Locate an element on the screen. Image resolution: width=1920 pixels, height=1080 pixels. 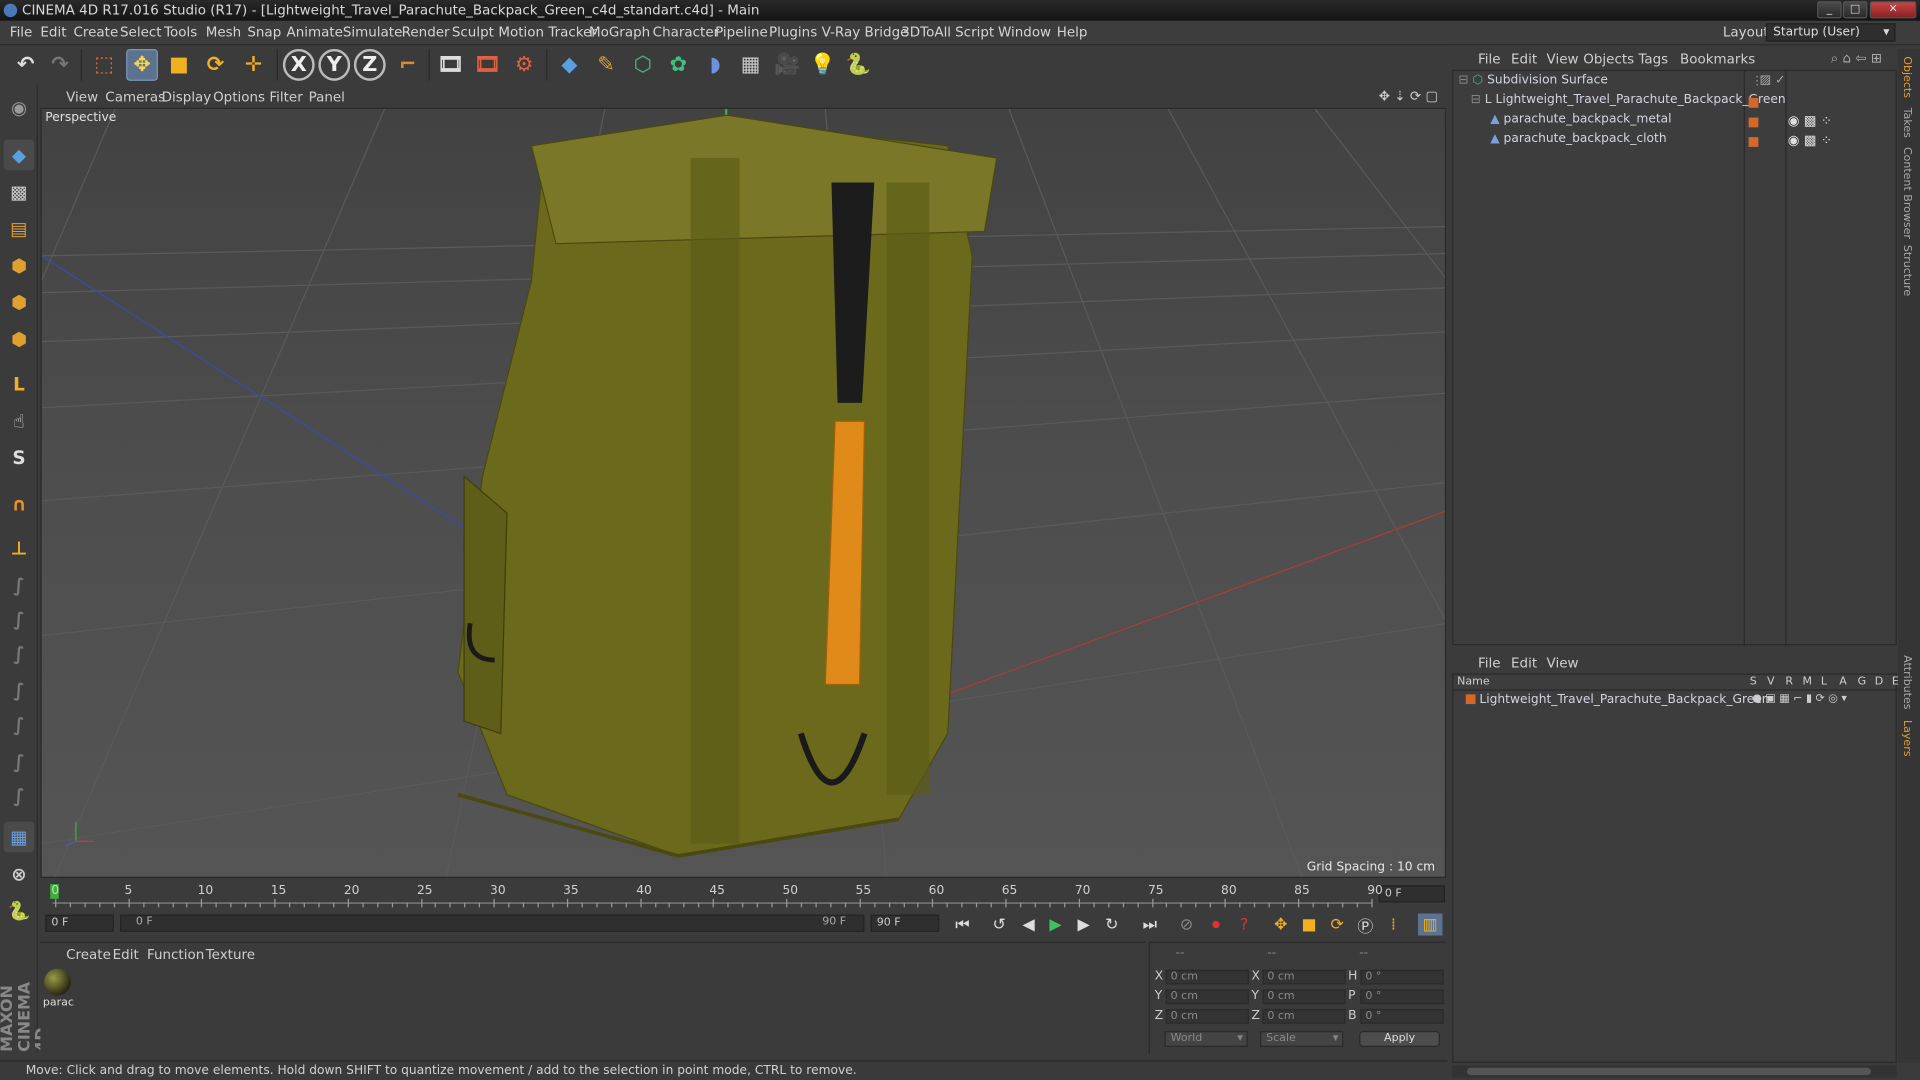
material-thumbnail is located at coordinates (58, 982).